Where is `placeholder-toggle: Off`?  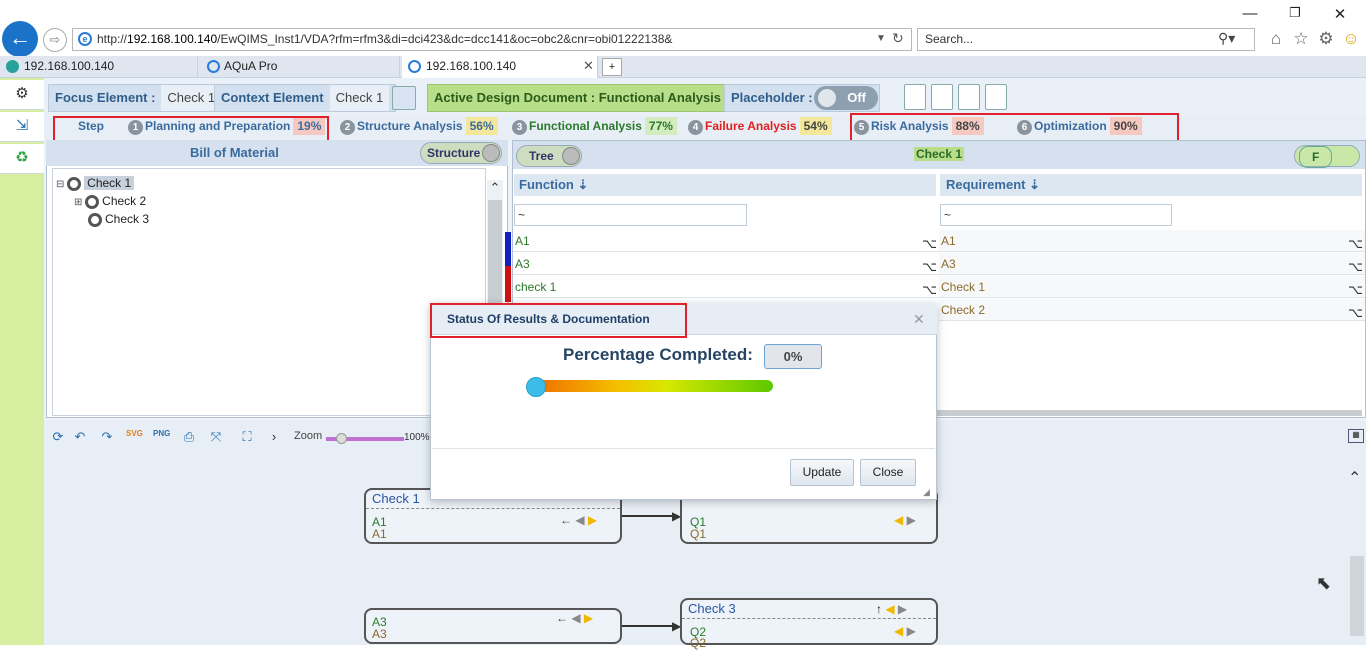
placeholder-toggle: Off is located at coordinates (846, 98).